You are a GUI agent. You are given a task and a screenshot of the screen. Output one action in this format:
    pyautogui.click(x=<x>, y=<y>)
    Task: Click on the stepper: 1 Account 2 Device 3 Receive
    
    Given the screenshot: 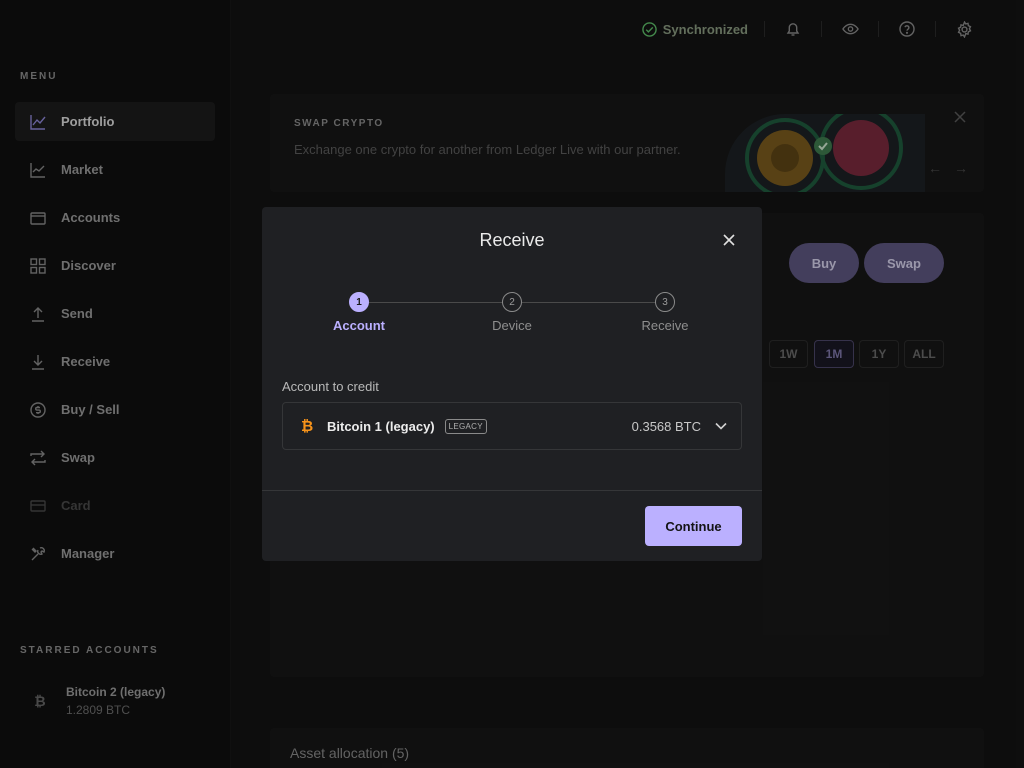 What is the action you would take?
    pyautogui.click(x=512, y=317)
    